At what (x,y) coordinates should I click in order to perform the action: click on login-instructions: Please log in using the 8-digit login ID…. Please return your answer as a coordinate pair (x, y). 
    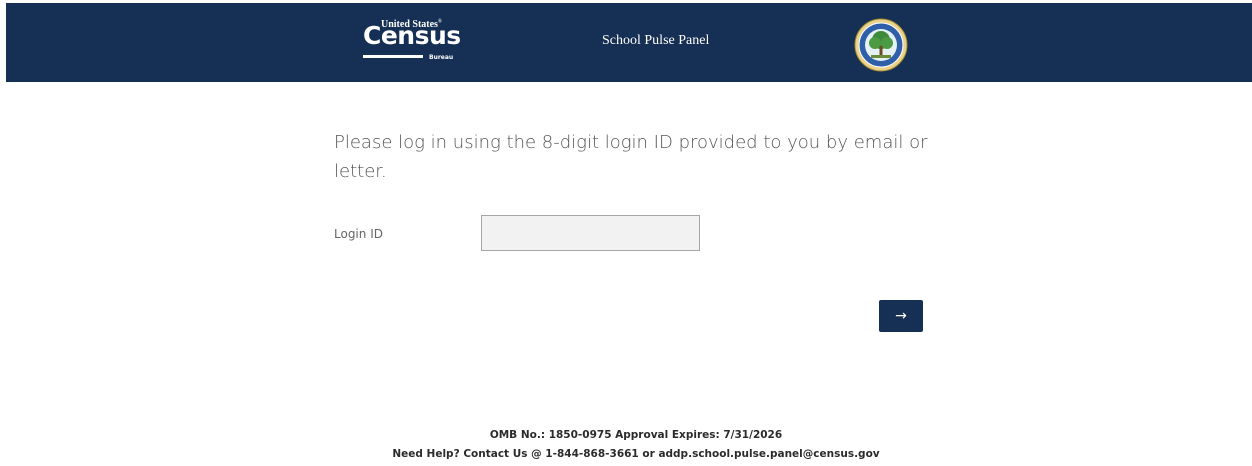
    Looking at the image, I should click on (631, 157).